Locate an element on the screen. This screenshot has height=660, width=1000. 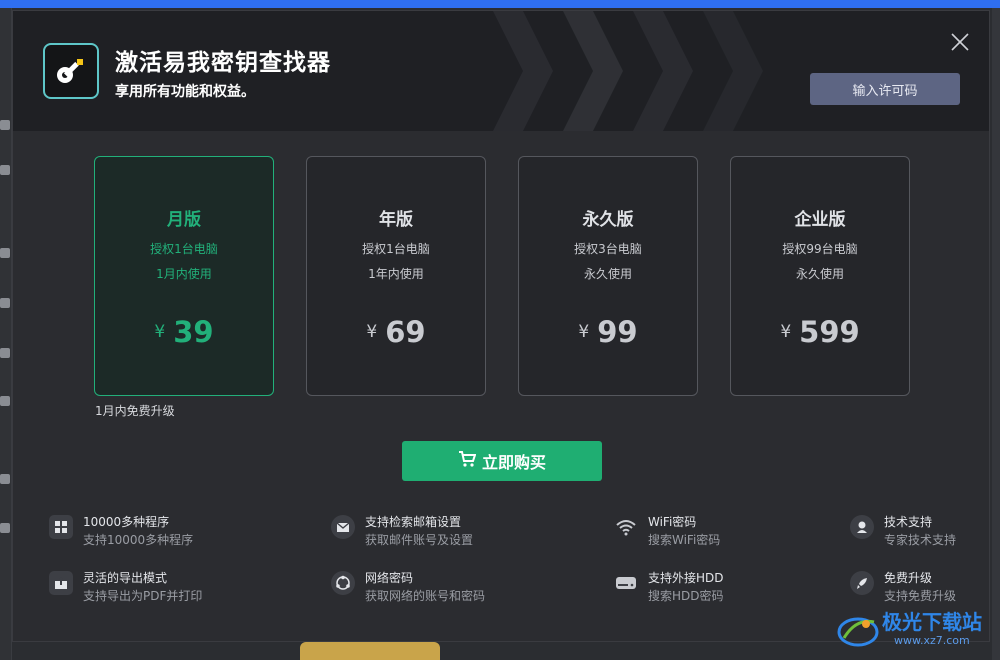
apps-grid-icon is located at coordinates (61, 527).